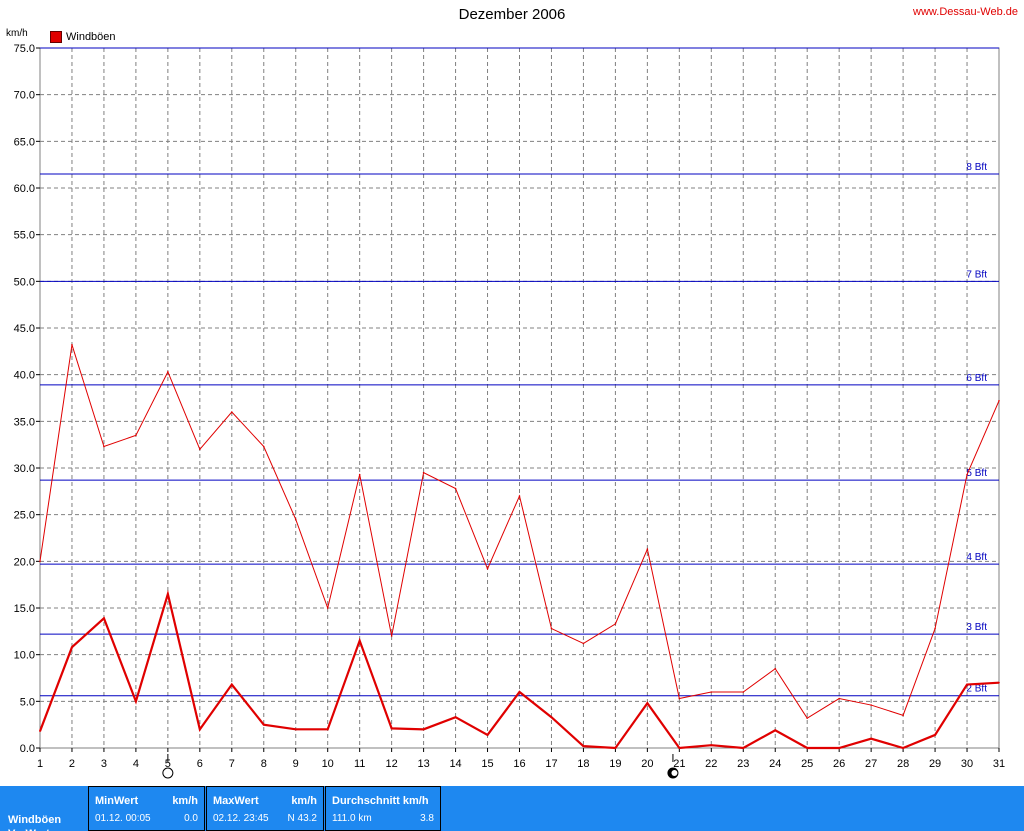  Describe the element at coordinates (965, 12) in the screenshot. I see `site-link: www.Dessau-Web.de` at that location.